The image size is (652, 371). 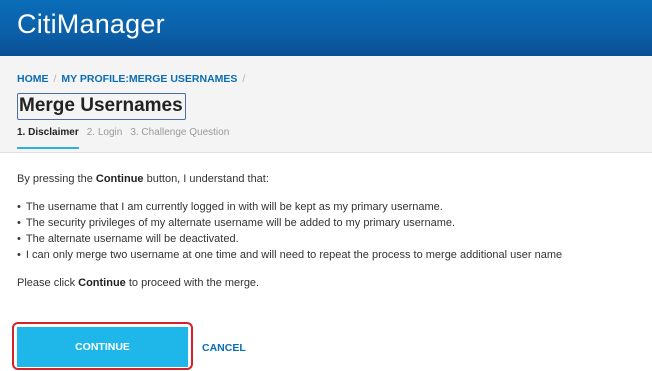 I want to click on step-disclaimer: 1. Disclaimer, so click(x=48, y=138).